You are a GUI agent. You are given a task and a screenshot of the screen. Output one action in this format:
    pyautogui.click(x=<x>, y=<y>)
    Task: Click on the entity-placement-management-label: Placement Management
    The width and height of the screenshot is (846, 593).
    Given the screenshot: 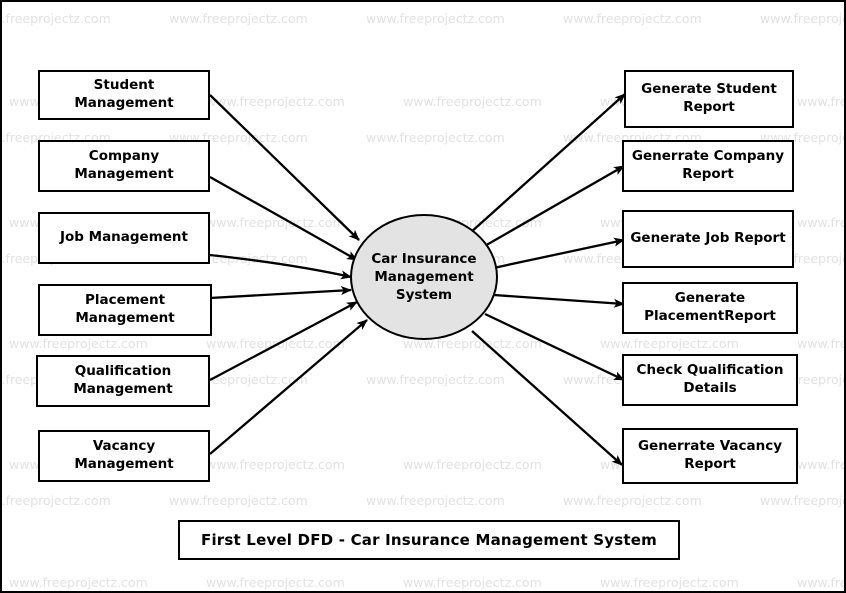 What is the action you would take?
    pyautogui.click(x=125, y=309)
    